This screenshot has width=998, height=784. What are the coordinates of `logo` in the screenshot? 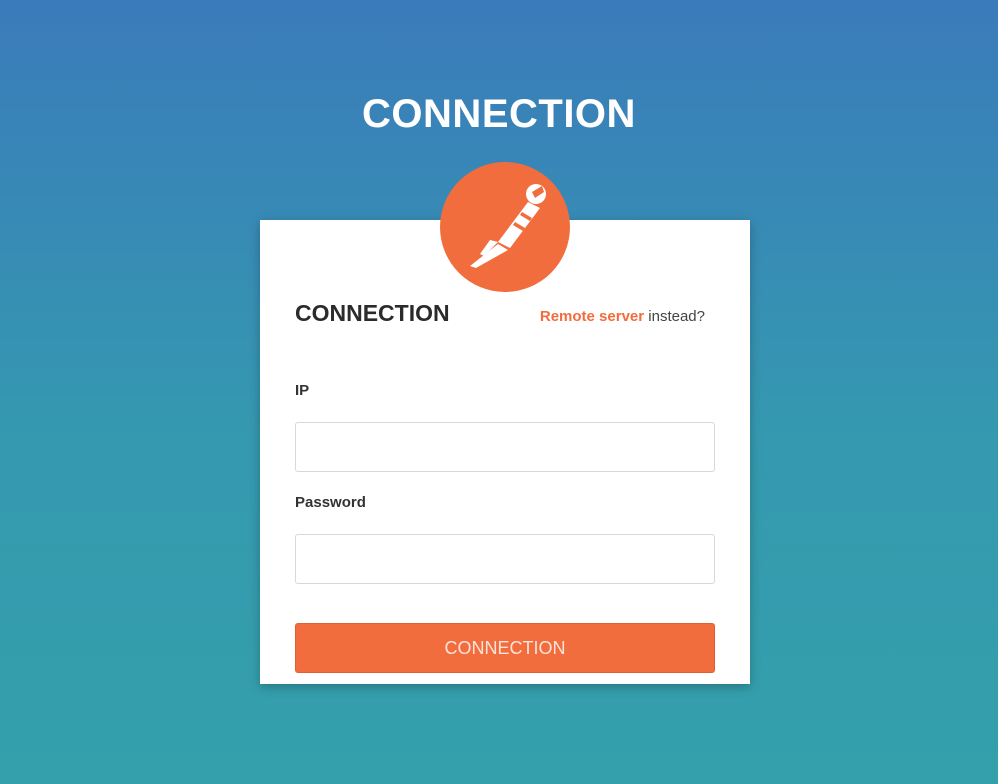 It's located at (505, 227).